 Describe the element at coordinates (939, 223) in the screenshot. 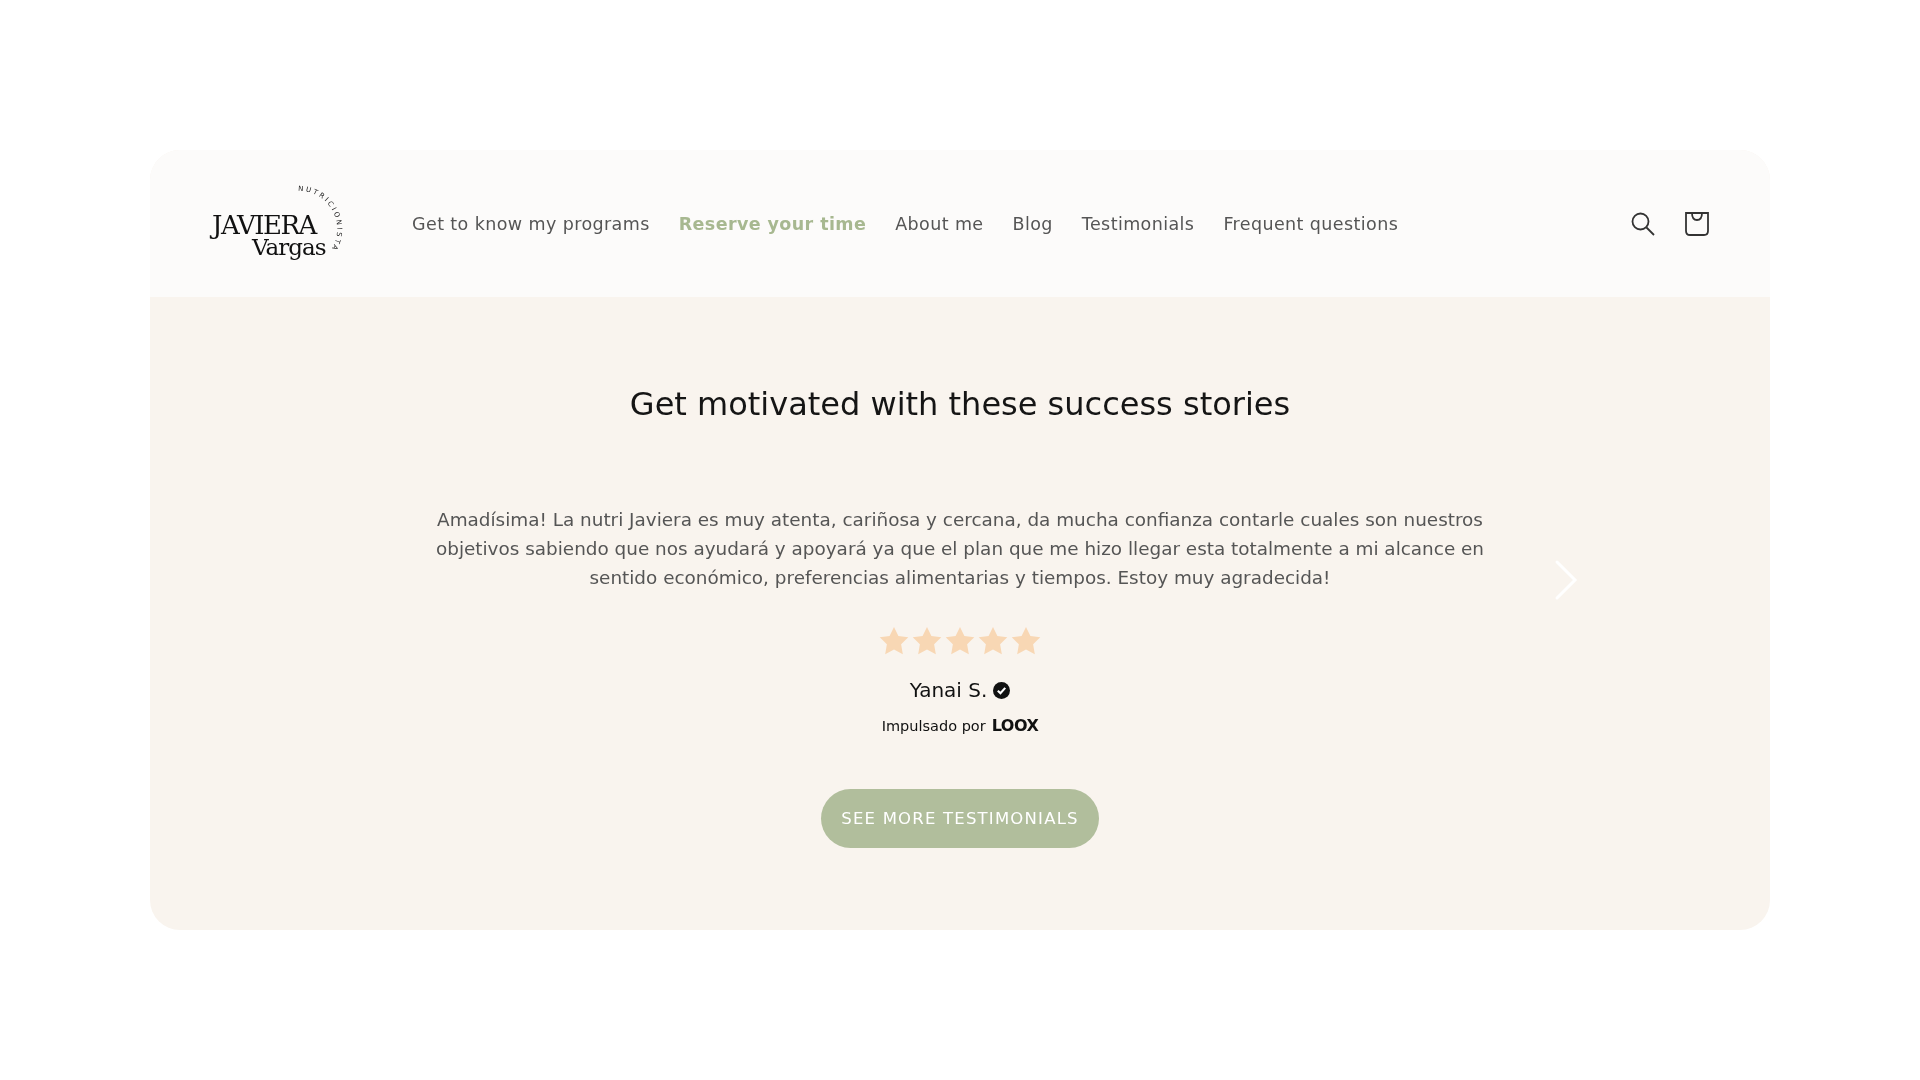

I see `nav-link: About me` at that location.